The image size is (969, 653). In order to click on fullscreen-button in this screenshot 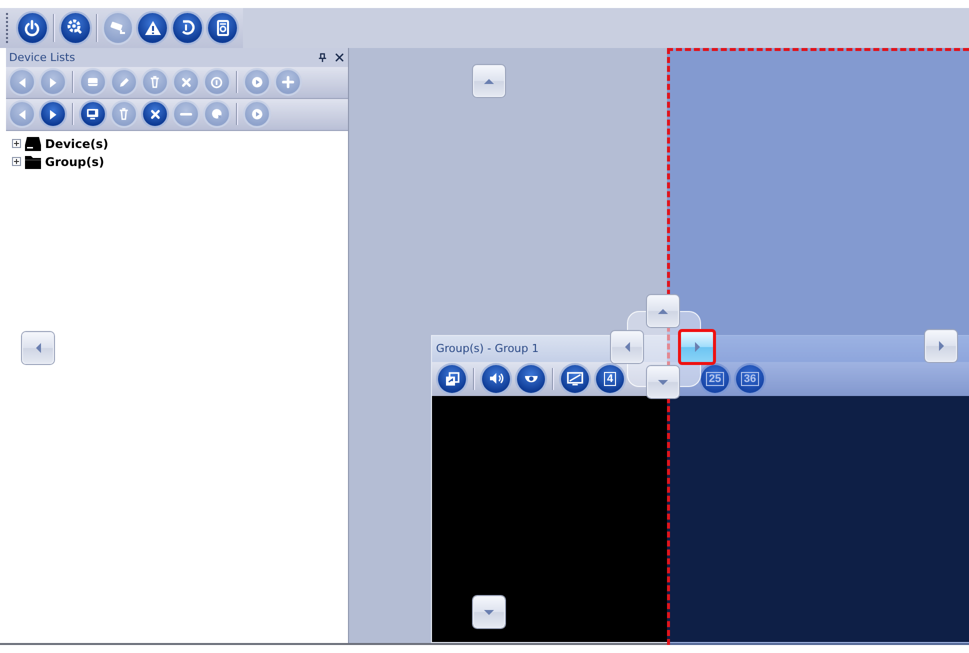, I will do `click(452, 378)`.